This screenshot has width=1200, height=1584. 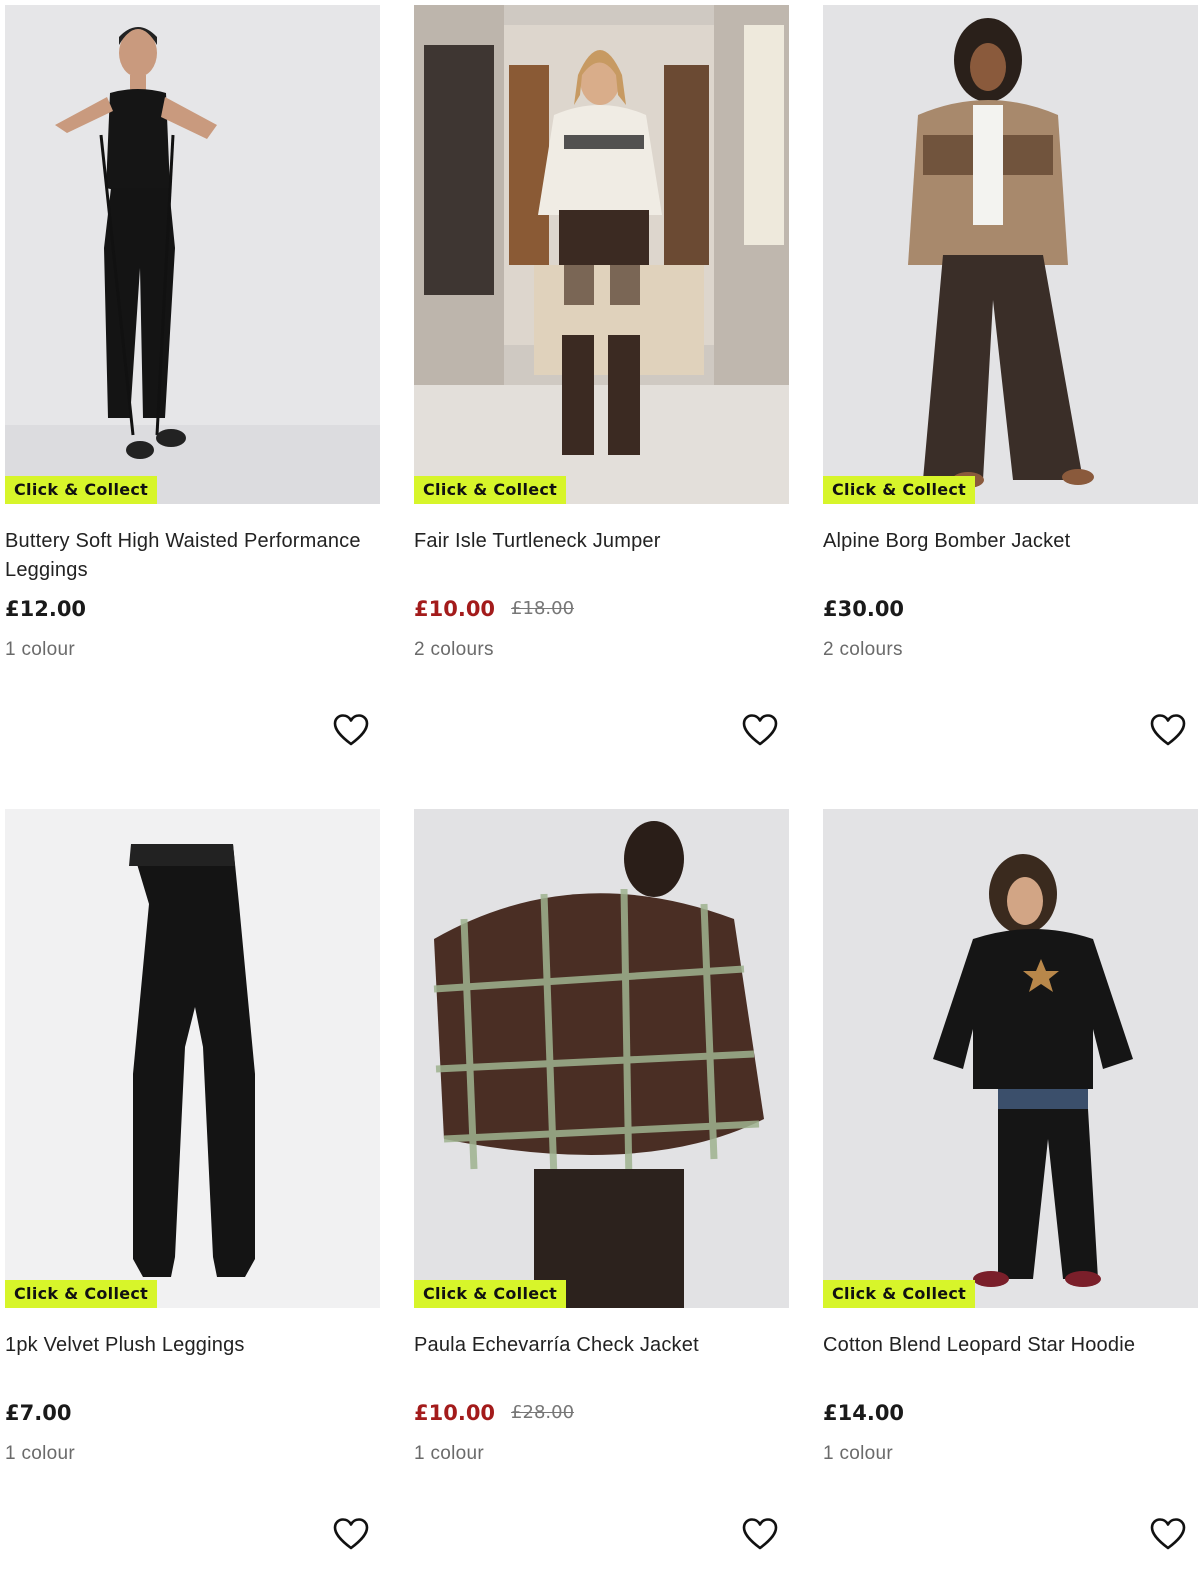 I want to click on was-price: £18.00, so click(x=543, y=608).